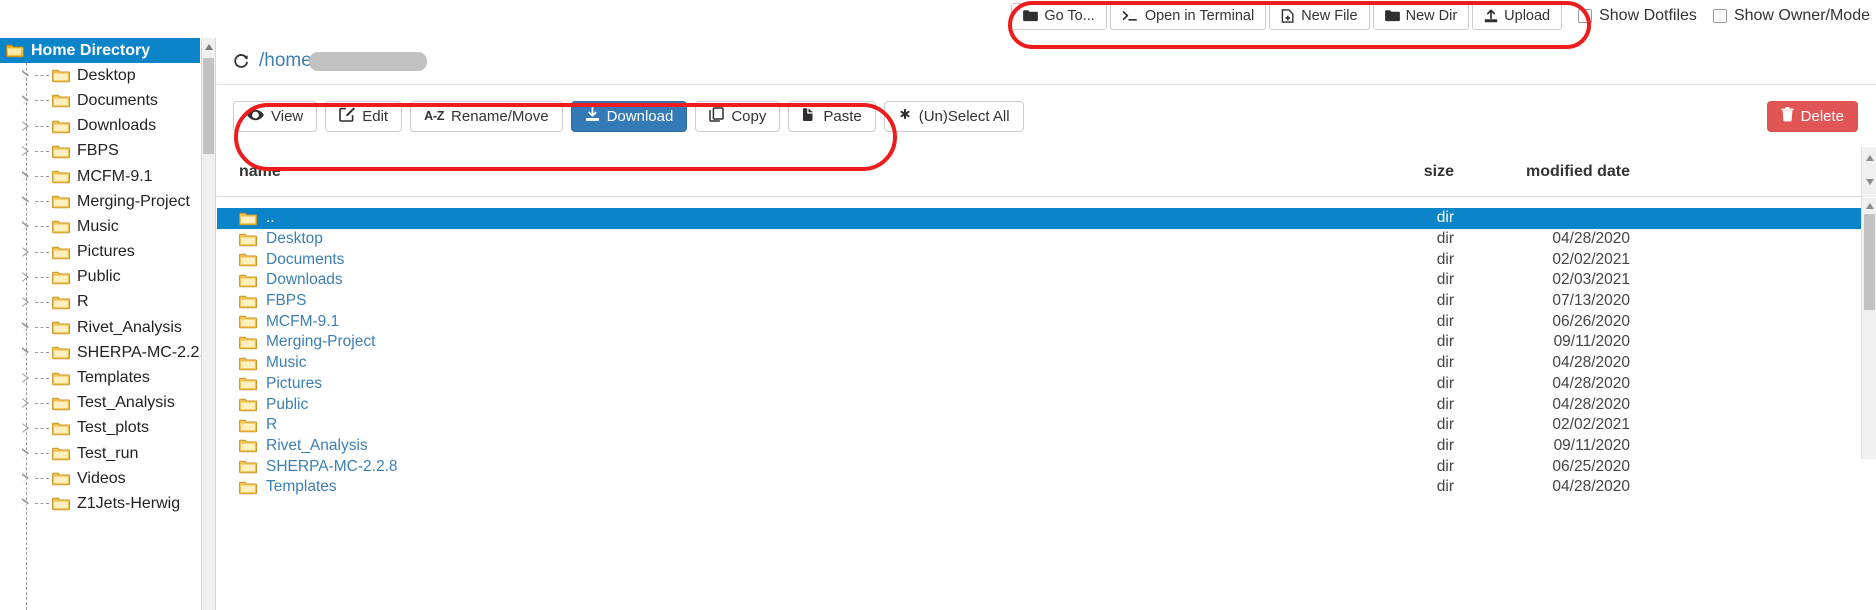  What do you see at coordinates (1046, 301) in the screenshot?
I see `table-row: FBPS dir 07/13/2020` at bounding box center [1046, 301].